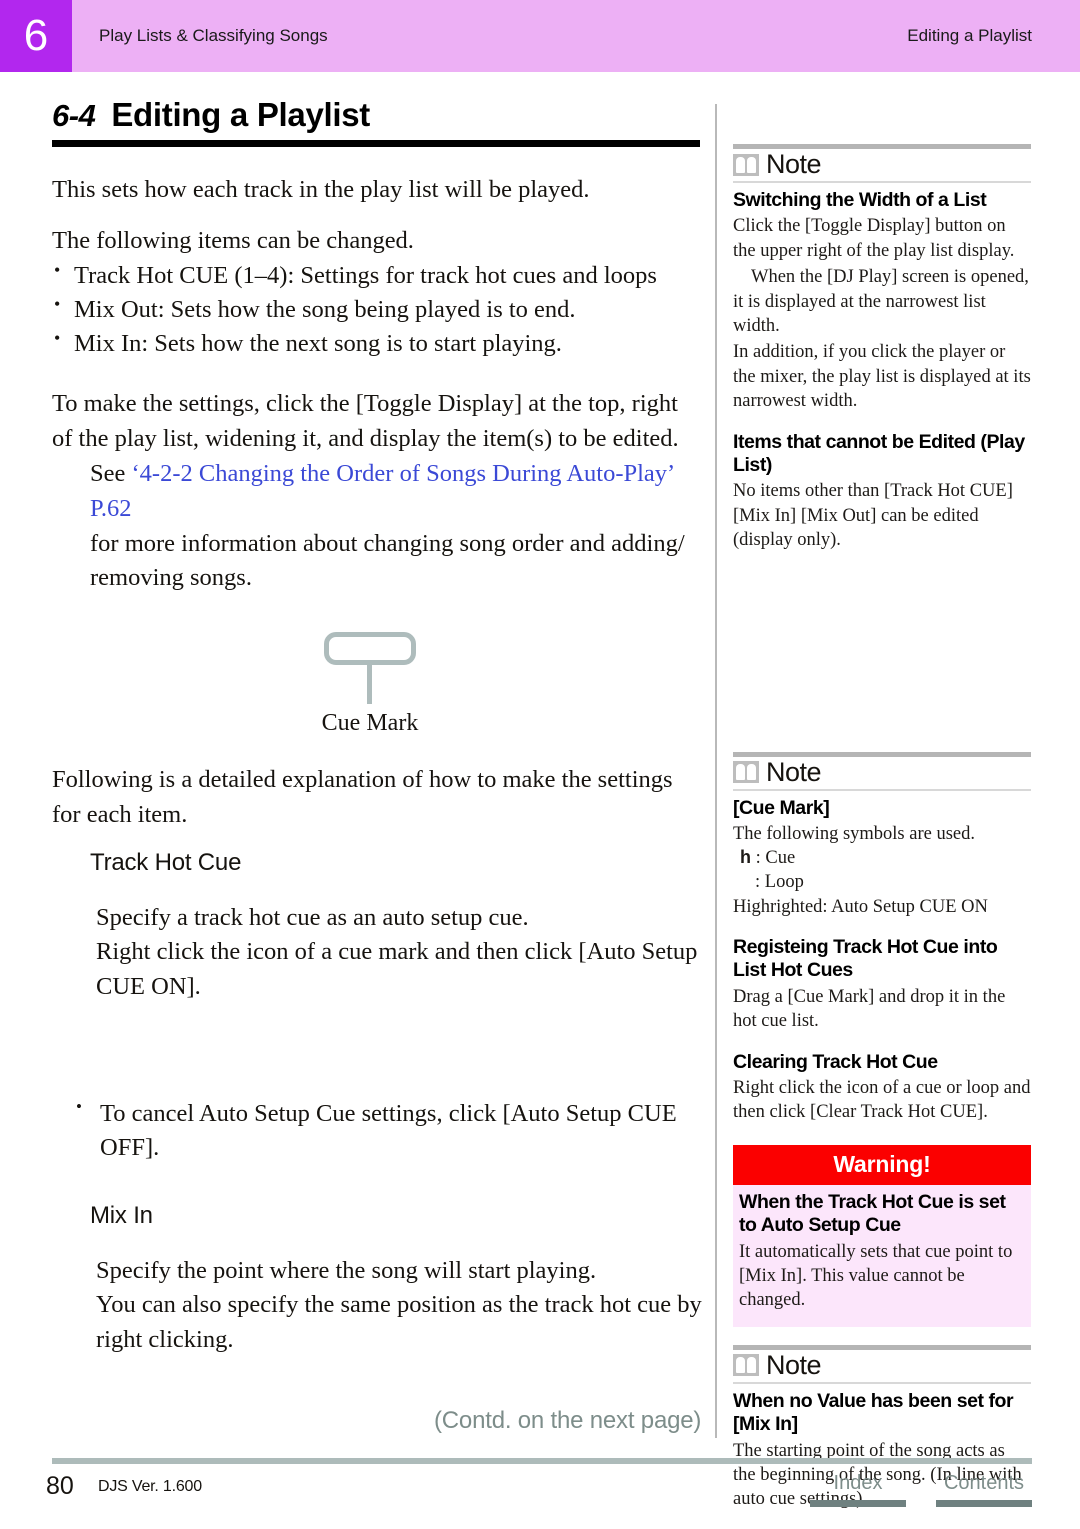  I want to click on page-number: 80, so click(60, 1486).